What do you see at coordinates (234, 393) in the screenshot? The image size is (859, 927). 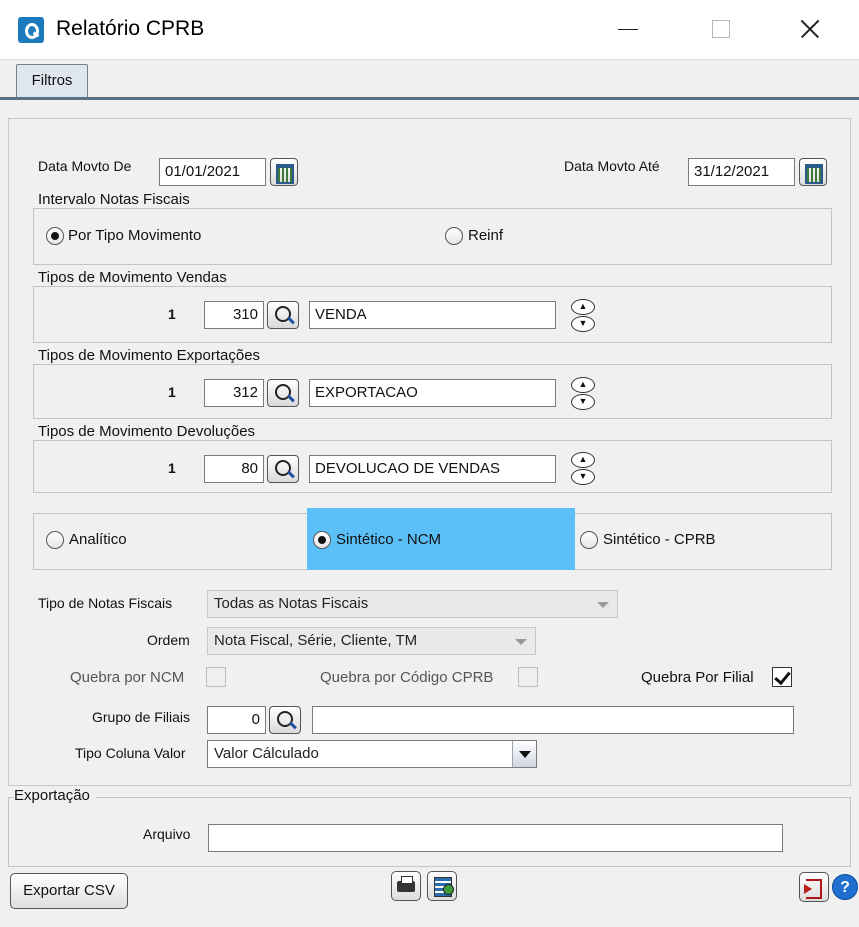 I see `exportacoes-code-input: 312` at bounding box center [234, 393].